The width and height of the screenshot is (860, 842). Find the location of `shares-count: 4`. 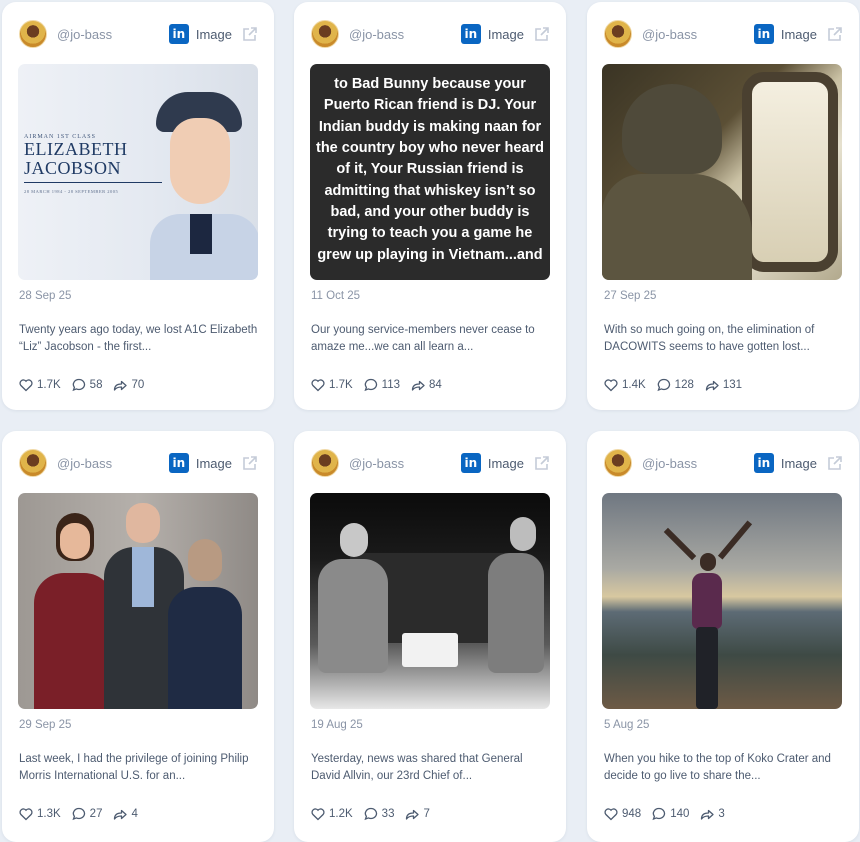

shares-count: 4 is located at coordinates (134, 814).